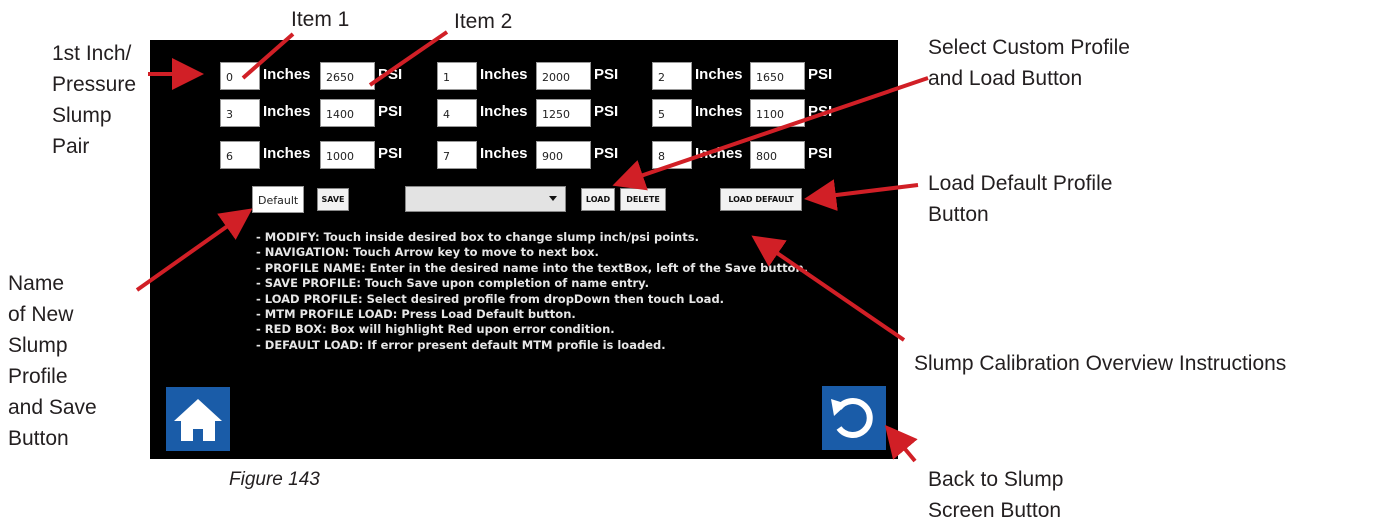  What do you see at coordinates (347, 76) in the screenshot?
I see `psi-field-0: 2650` at bounding box center [347, 76].